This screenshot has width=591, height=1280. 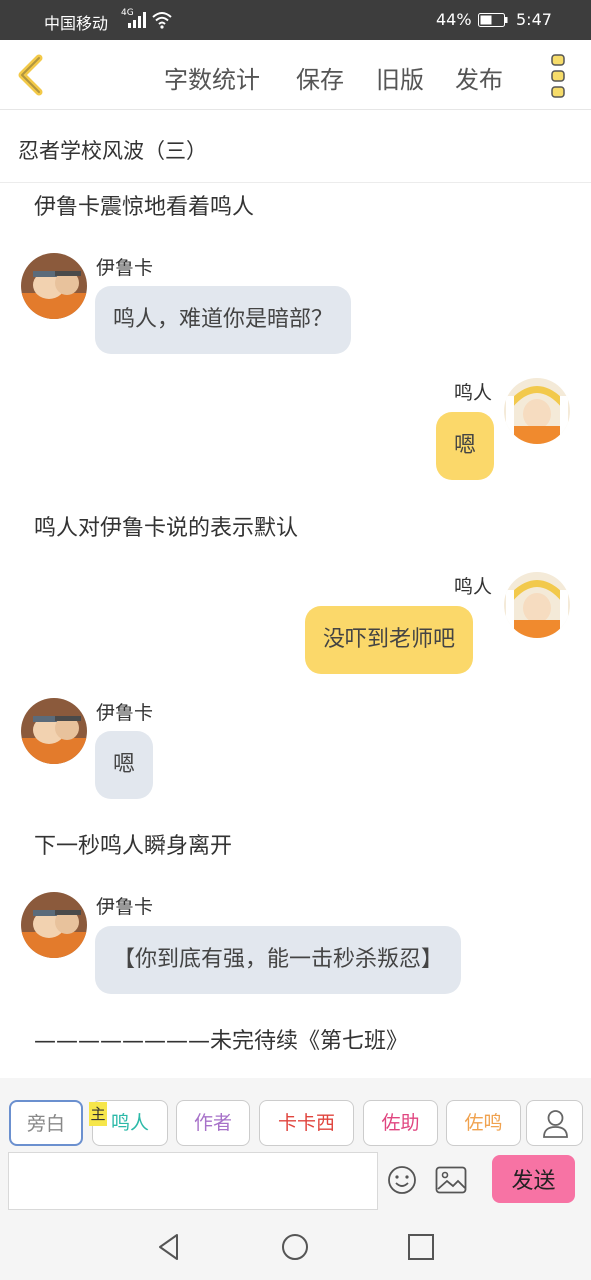 I want to click on nav-home-icon, so click(x=295, y=1247).